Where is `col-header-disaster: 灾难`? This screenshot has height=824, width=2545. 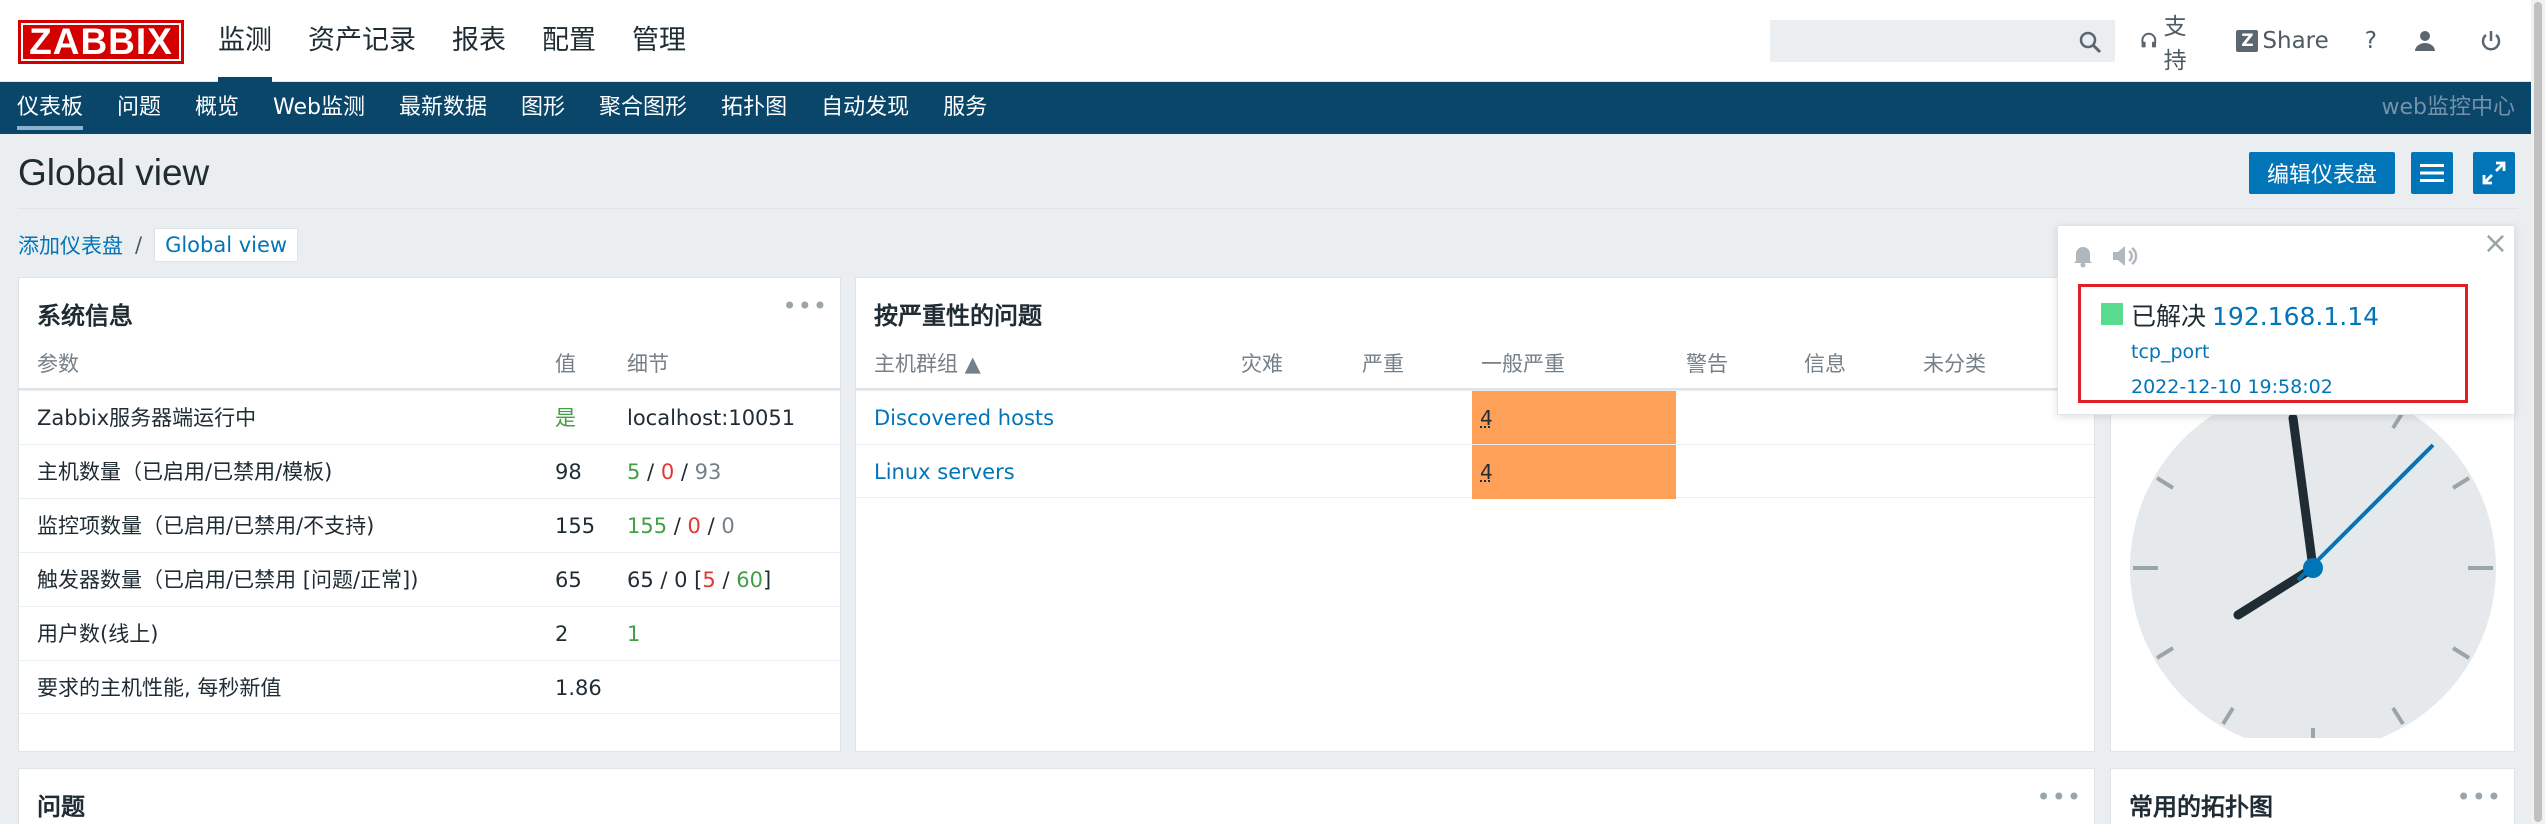
col-header-disaster: 灾难 is located at coordinates (1262, 364).